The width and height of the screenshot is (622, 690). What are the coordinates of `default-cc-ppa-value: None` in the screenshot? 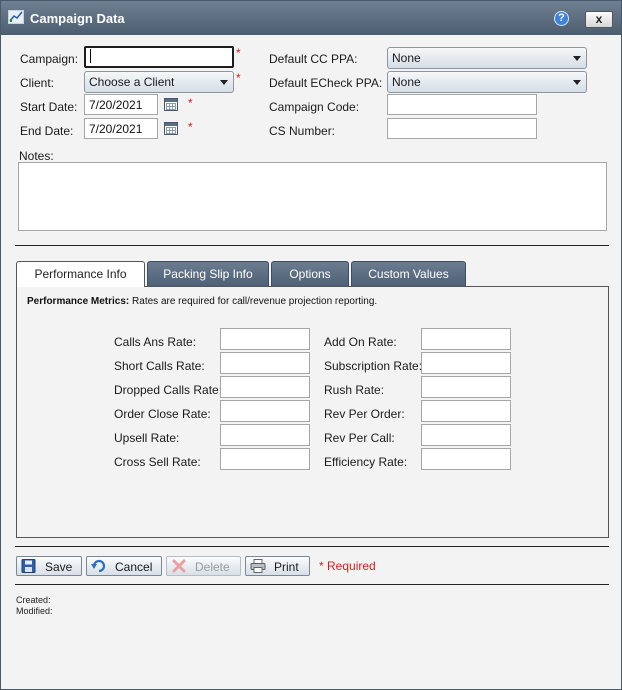 It's located at (406, 58).